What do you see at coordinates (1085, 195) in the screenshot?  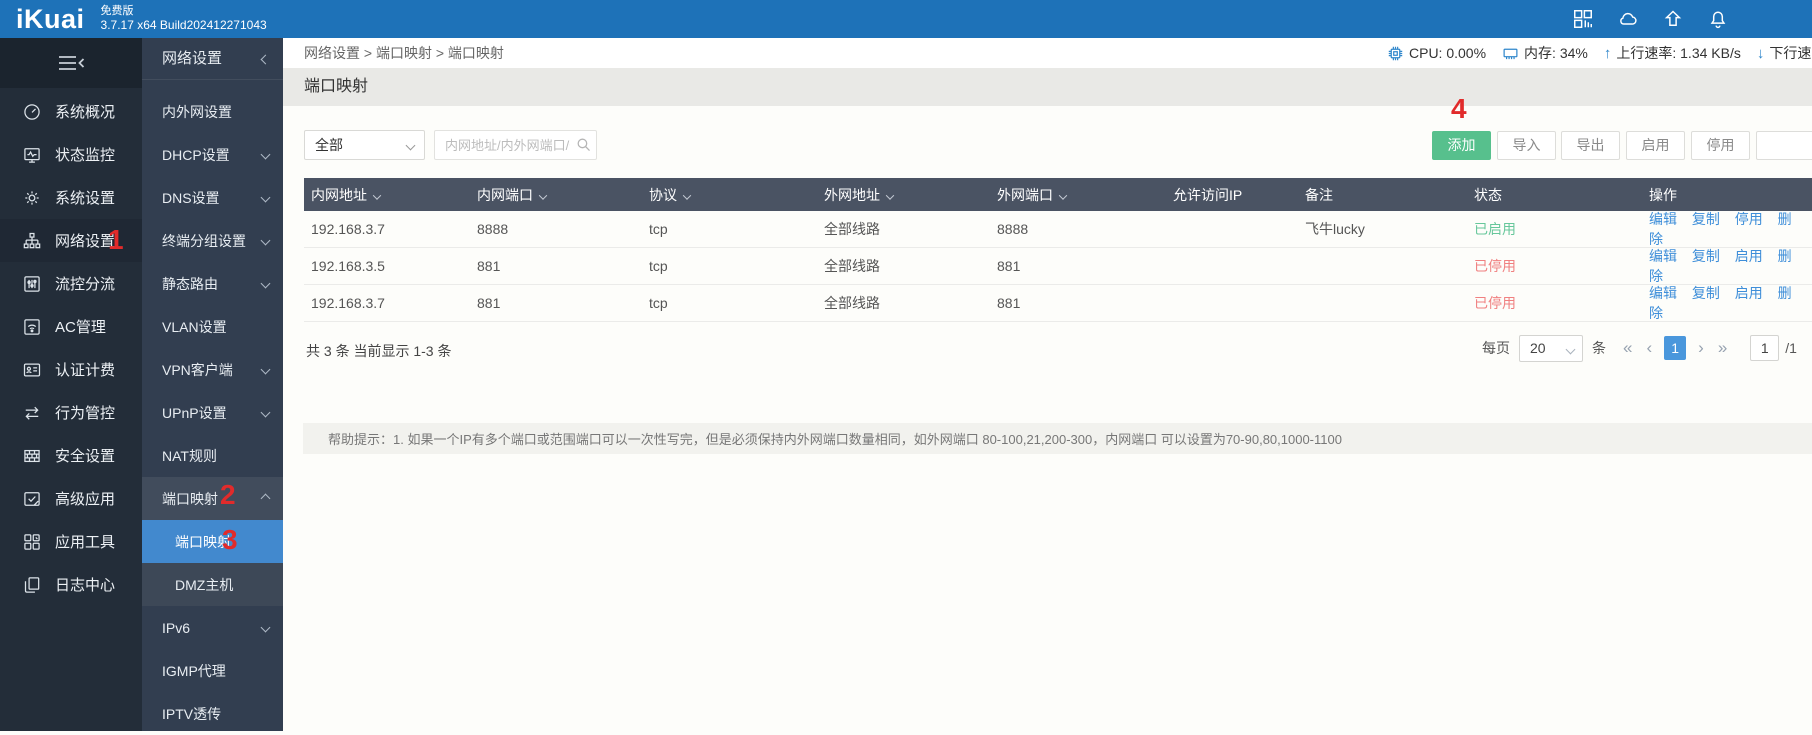 I see `column-header-wan-port: 外网端口` at bounding box center [1085, 195].